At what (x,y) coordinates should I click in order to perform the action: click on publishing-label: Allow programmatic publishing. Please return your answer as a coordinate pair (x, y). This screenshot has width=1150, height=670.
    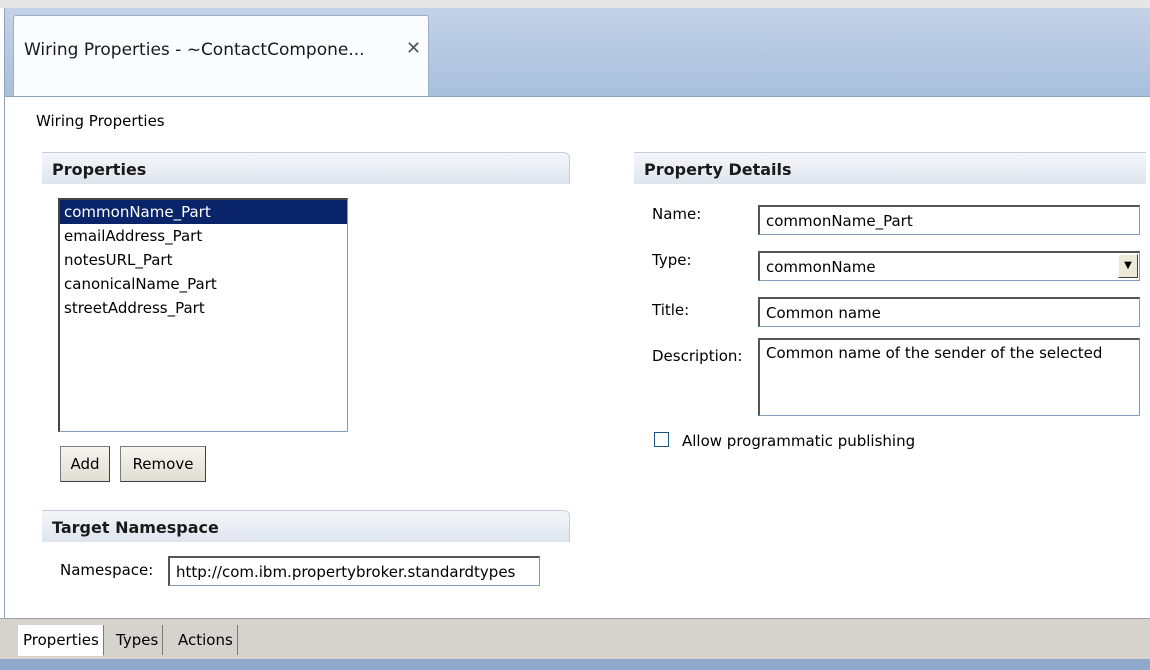
    Looking at the image, I should click on (799, 441).